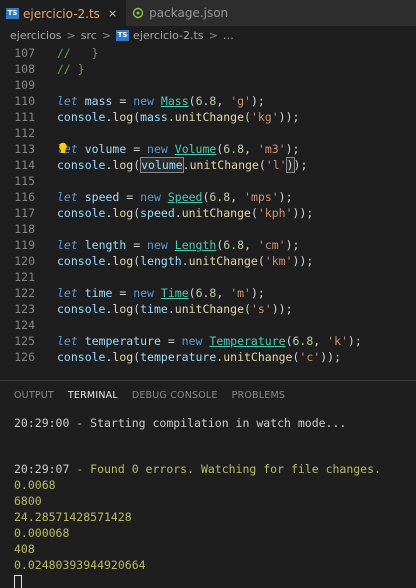 This screenshot has height=588, width=416. I want to click on breadcrumb-item: ejercicio-2.ts, so click(168, 35).